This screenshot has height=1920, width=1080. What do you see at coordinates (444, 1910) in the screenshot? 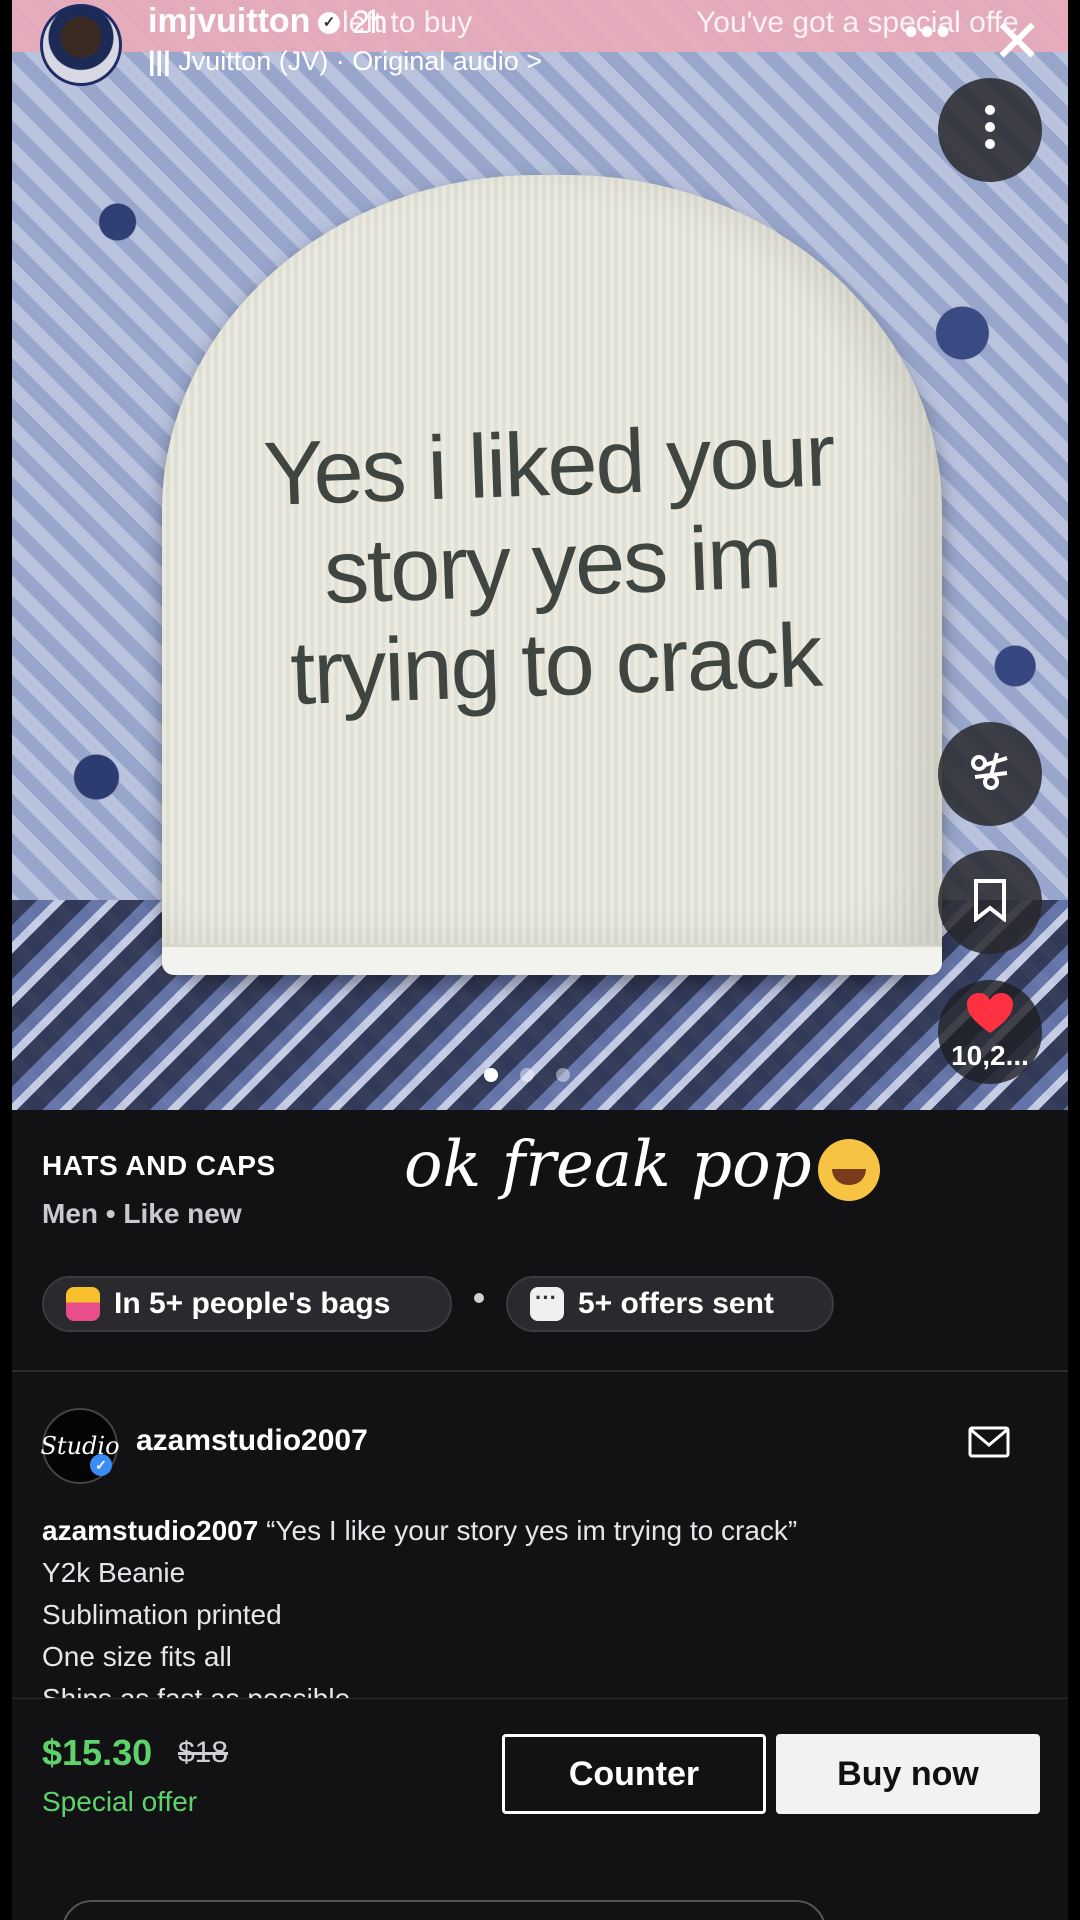
I see `reply-input` at bounding box center [444, 1910].